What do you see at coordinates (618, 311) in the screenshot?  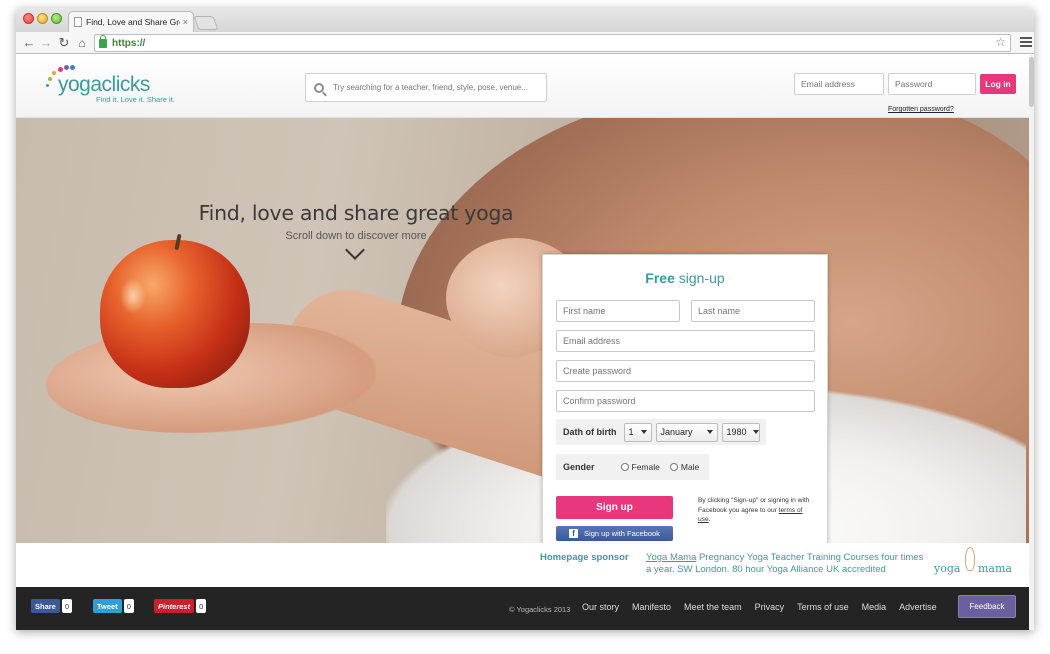 I see `first-name-field` at bounding box center [618, 311].